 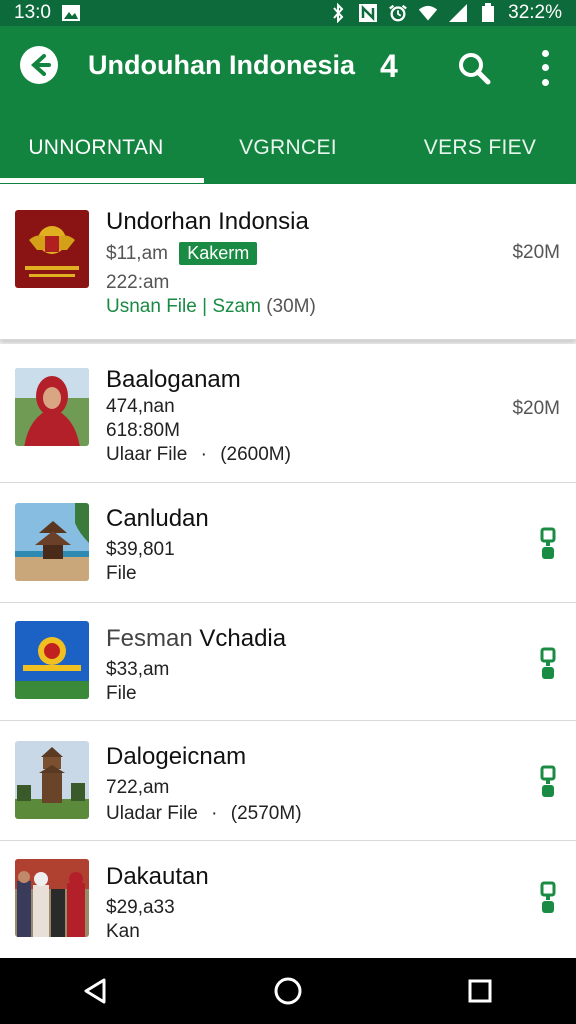 I want to click on list-item: Canludan $39,801 File, so click(x=288, y=543).